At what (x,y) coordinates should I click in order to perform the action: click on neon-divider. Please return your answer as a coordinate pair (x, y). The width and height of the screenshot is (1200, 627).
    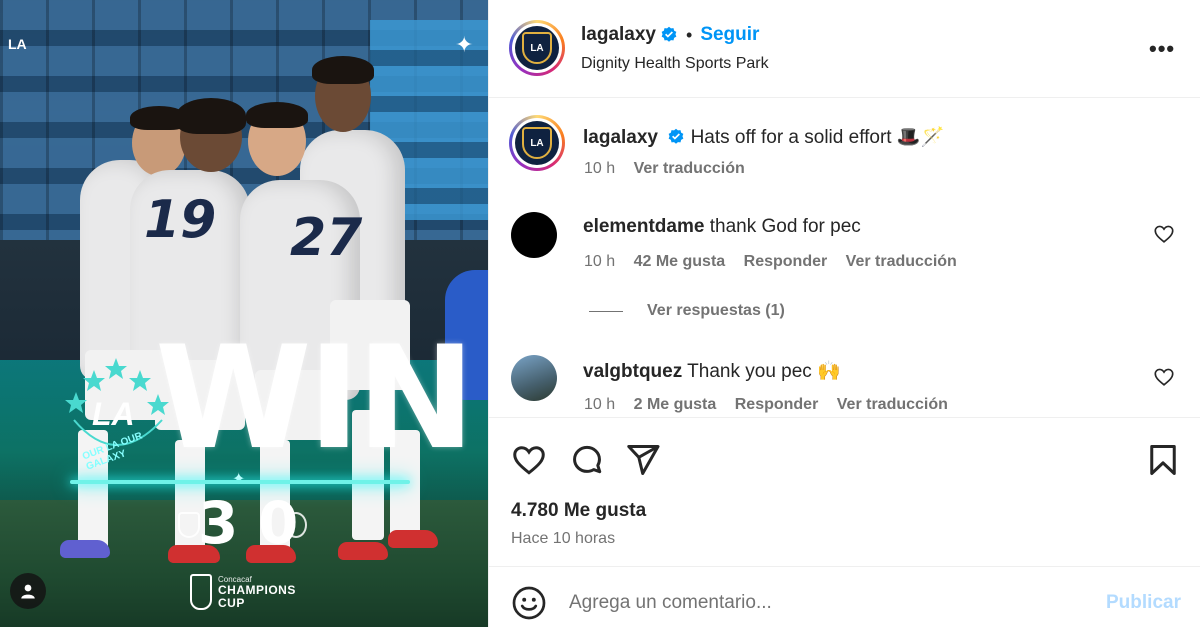
    Looking at the image, I should click on (240, 482).